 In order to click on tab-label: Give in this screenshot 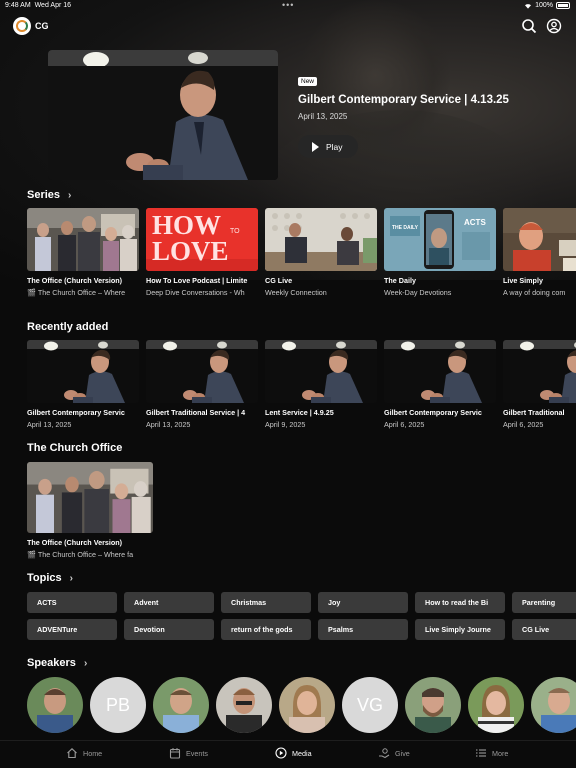, I will do `click(402, 753)`.